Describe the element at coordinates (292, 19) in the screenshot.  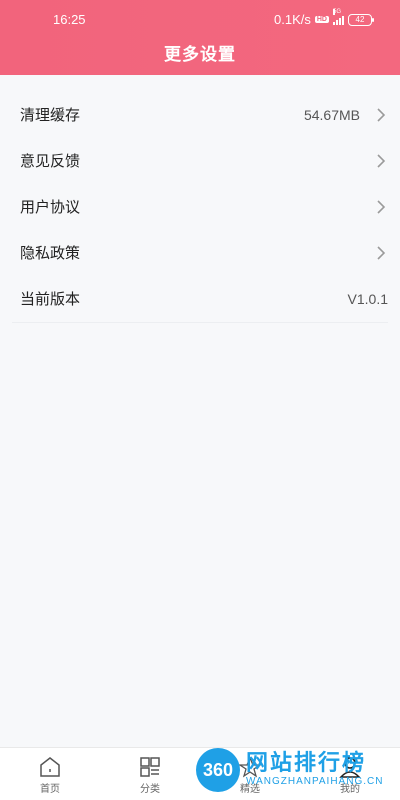
I see `network-speed: 0.1K/s` at that location.